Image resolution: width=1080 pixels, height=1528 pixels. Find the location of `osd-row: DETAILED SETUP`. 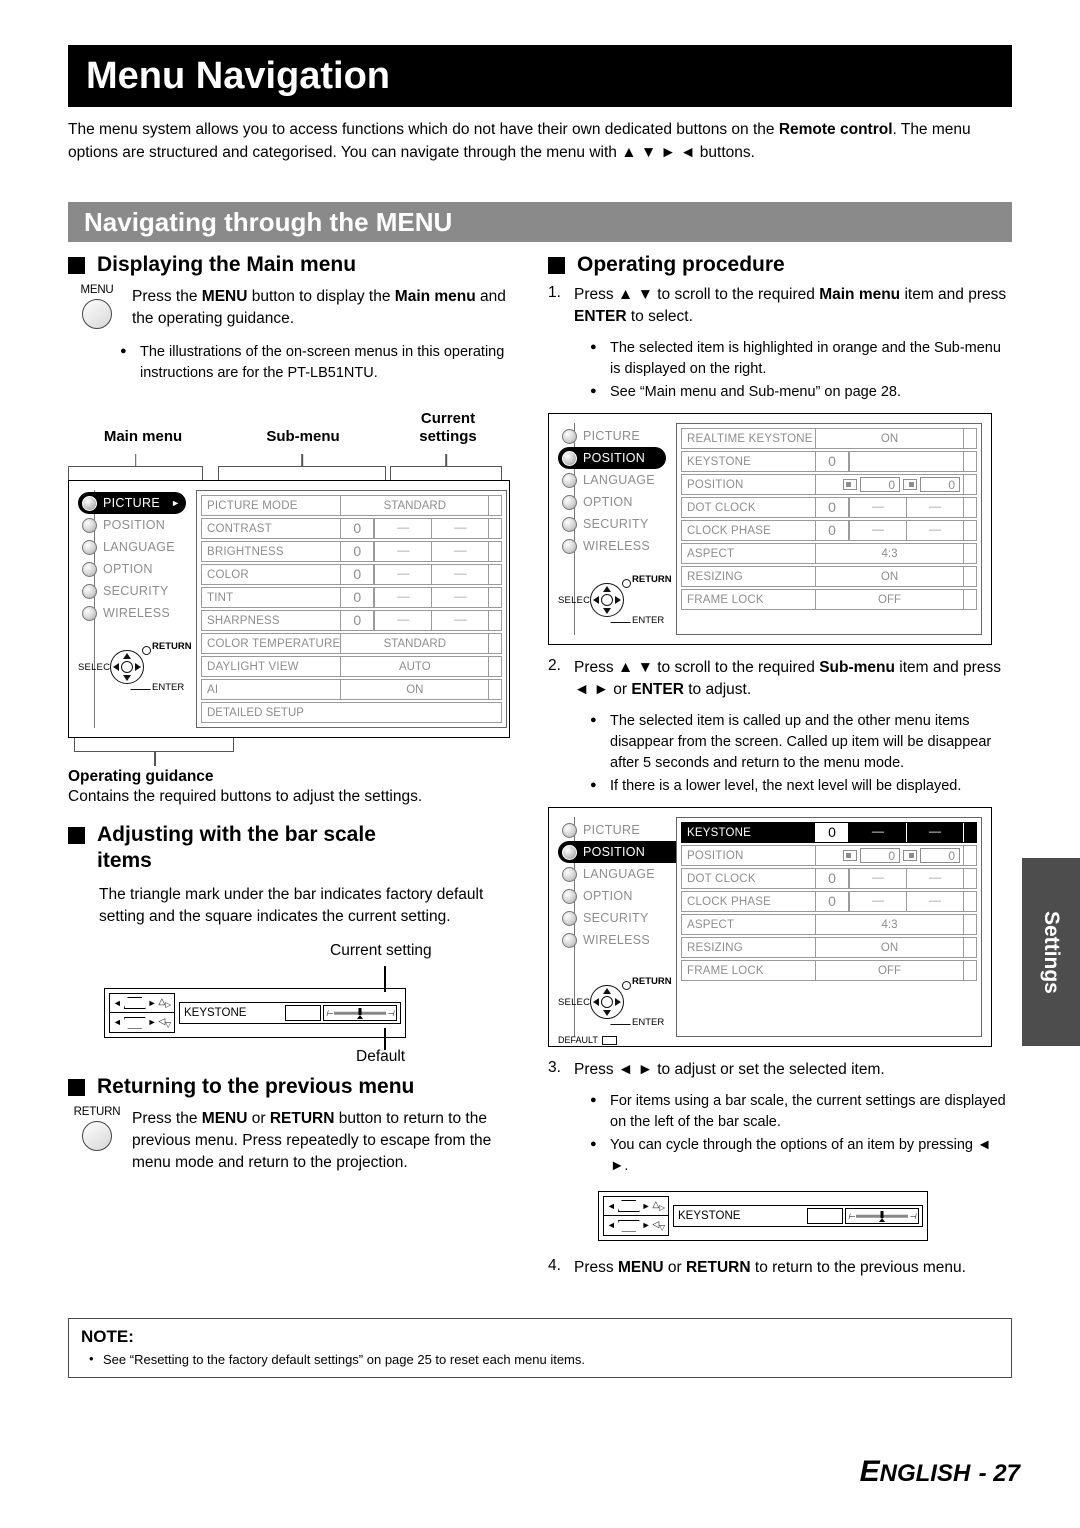

osd-row: DETAILED SETUP is located at coordinates (352, 712).